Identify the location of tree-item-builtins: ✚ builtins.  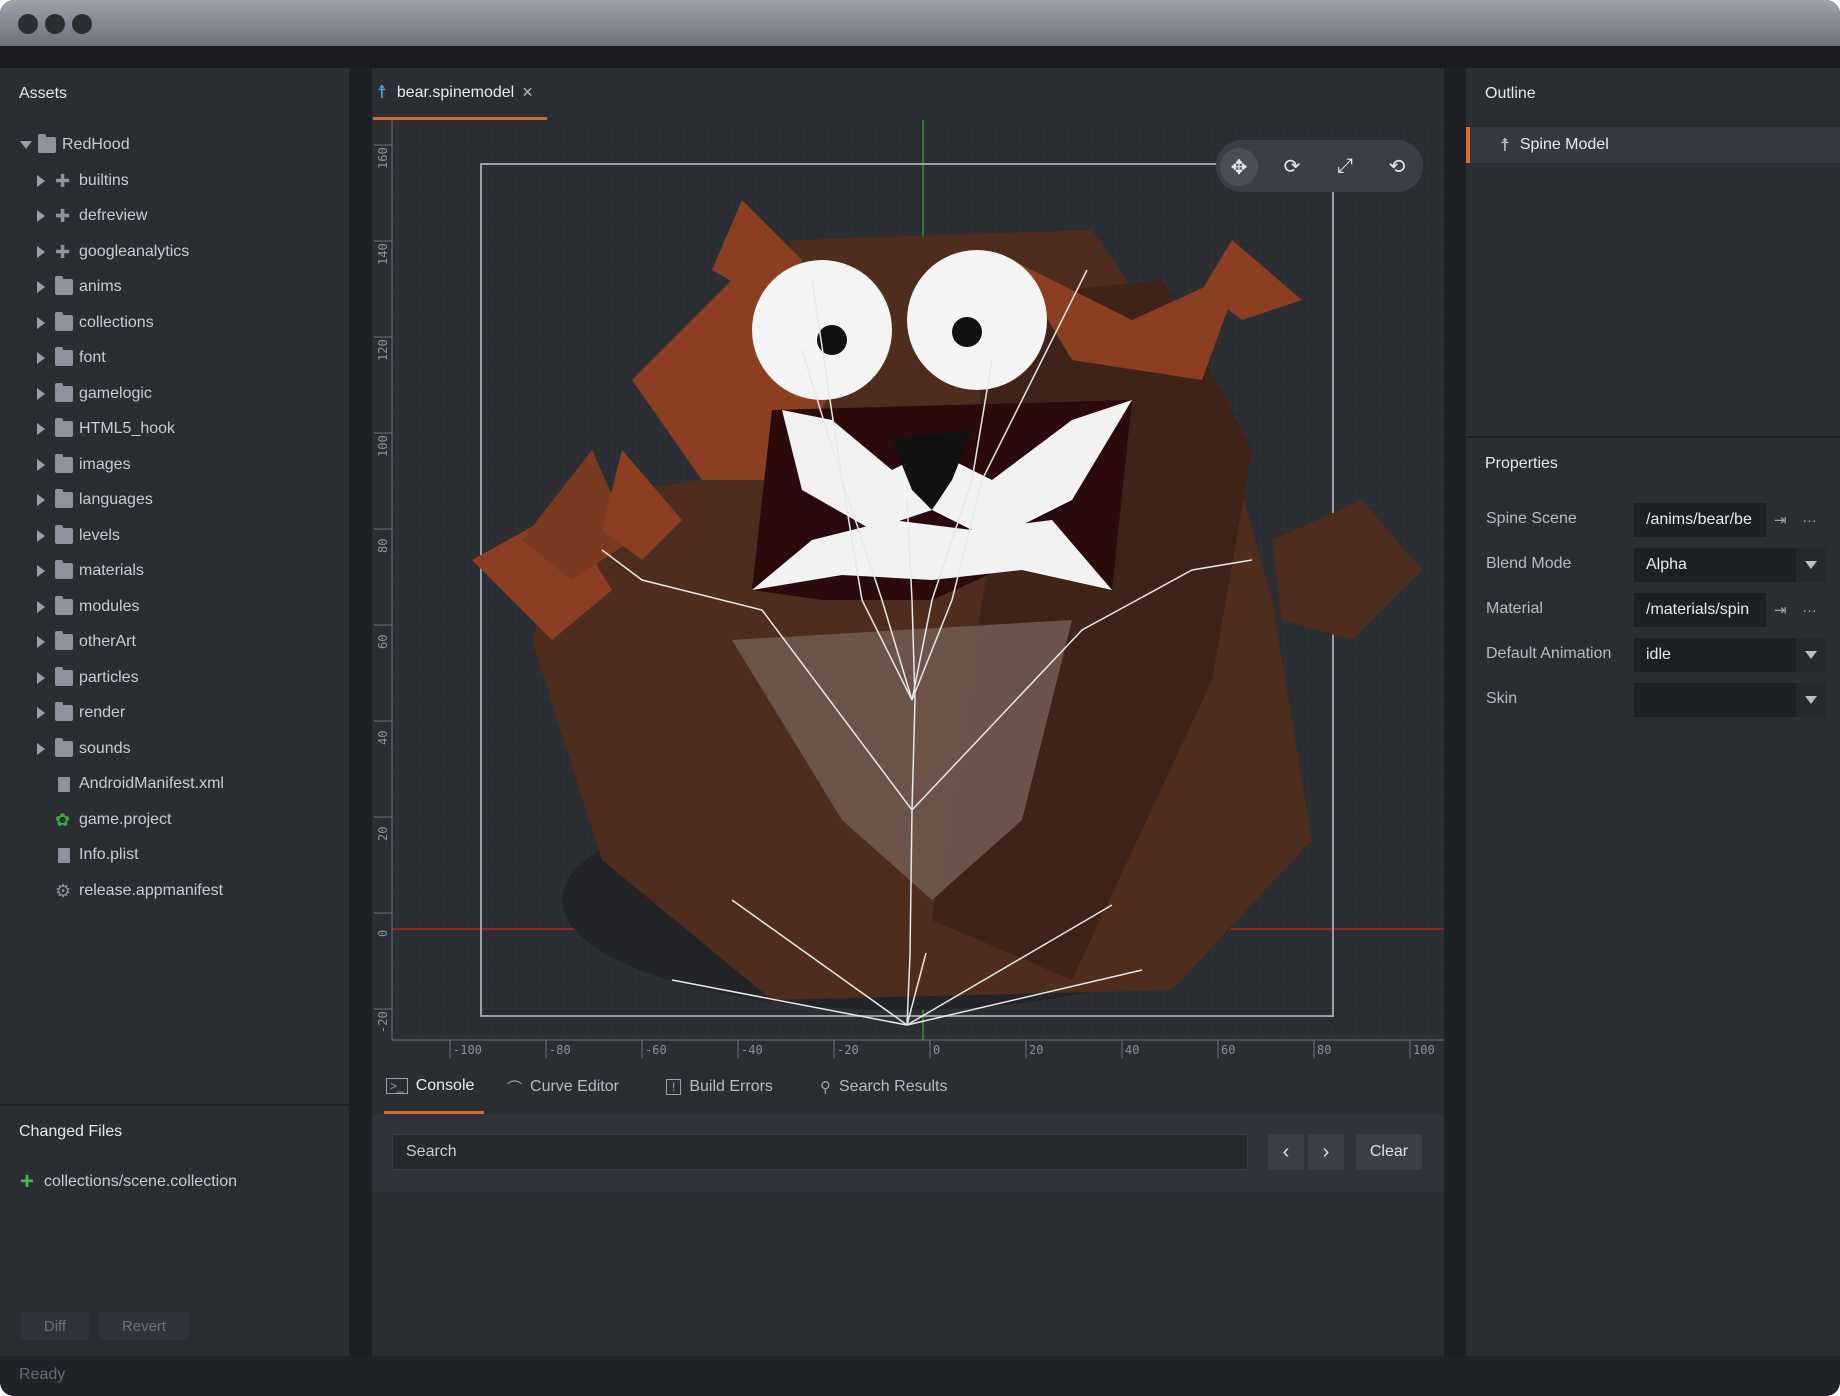
(174, 181).